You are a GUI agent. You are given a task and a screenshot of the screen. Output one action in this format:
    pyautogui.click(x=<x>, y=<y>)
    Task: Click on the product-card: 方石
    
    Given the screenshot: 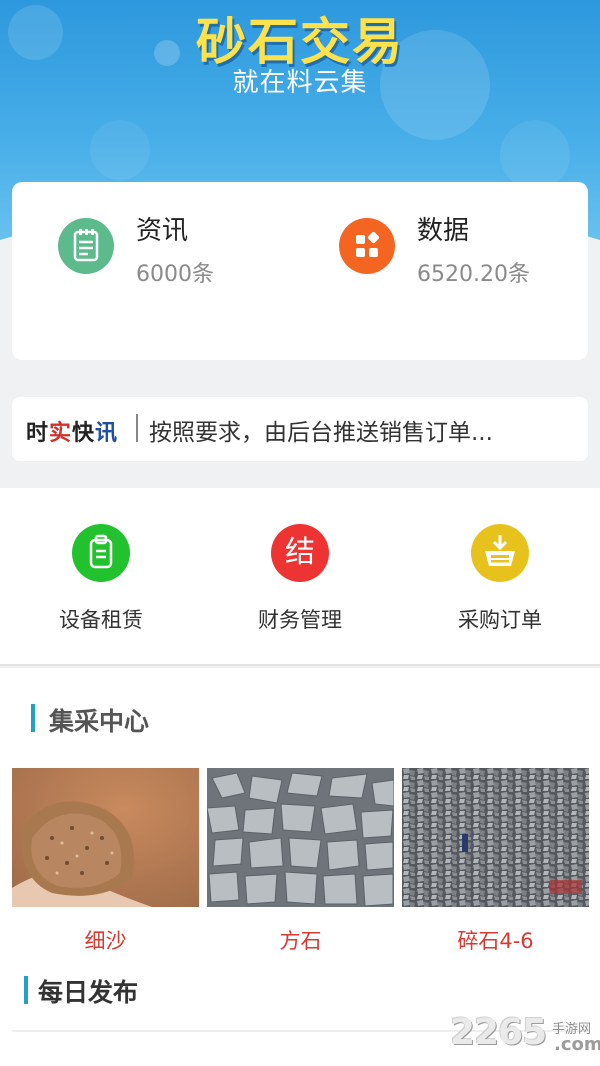 What is the action you would take?
    pyautogui.click(x=300, y=861)
    